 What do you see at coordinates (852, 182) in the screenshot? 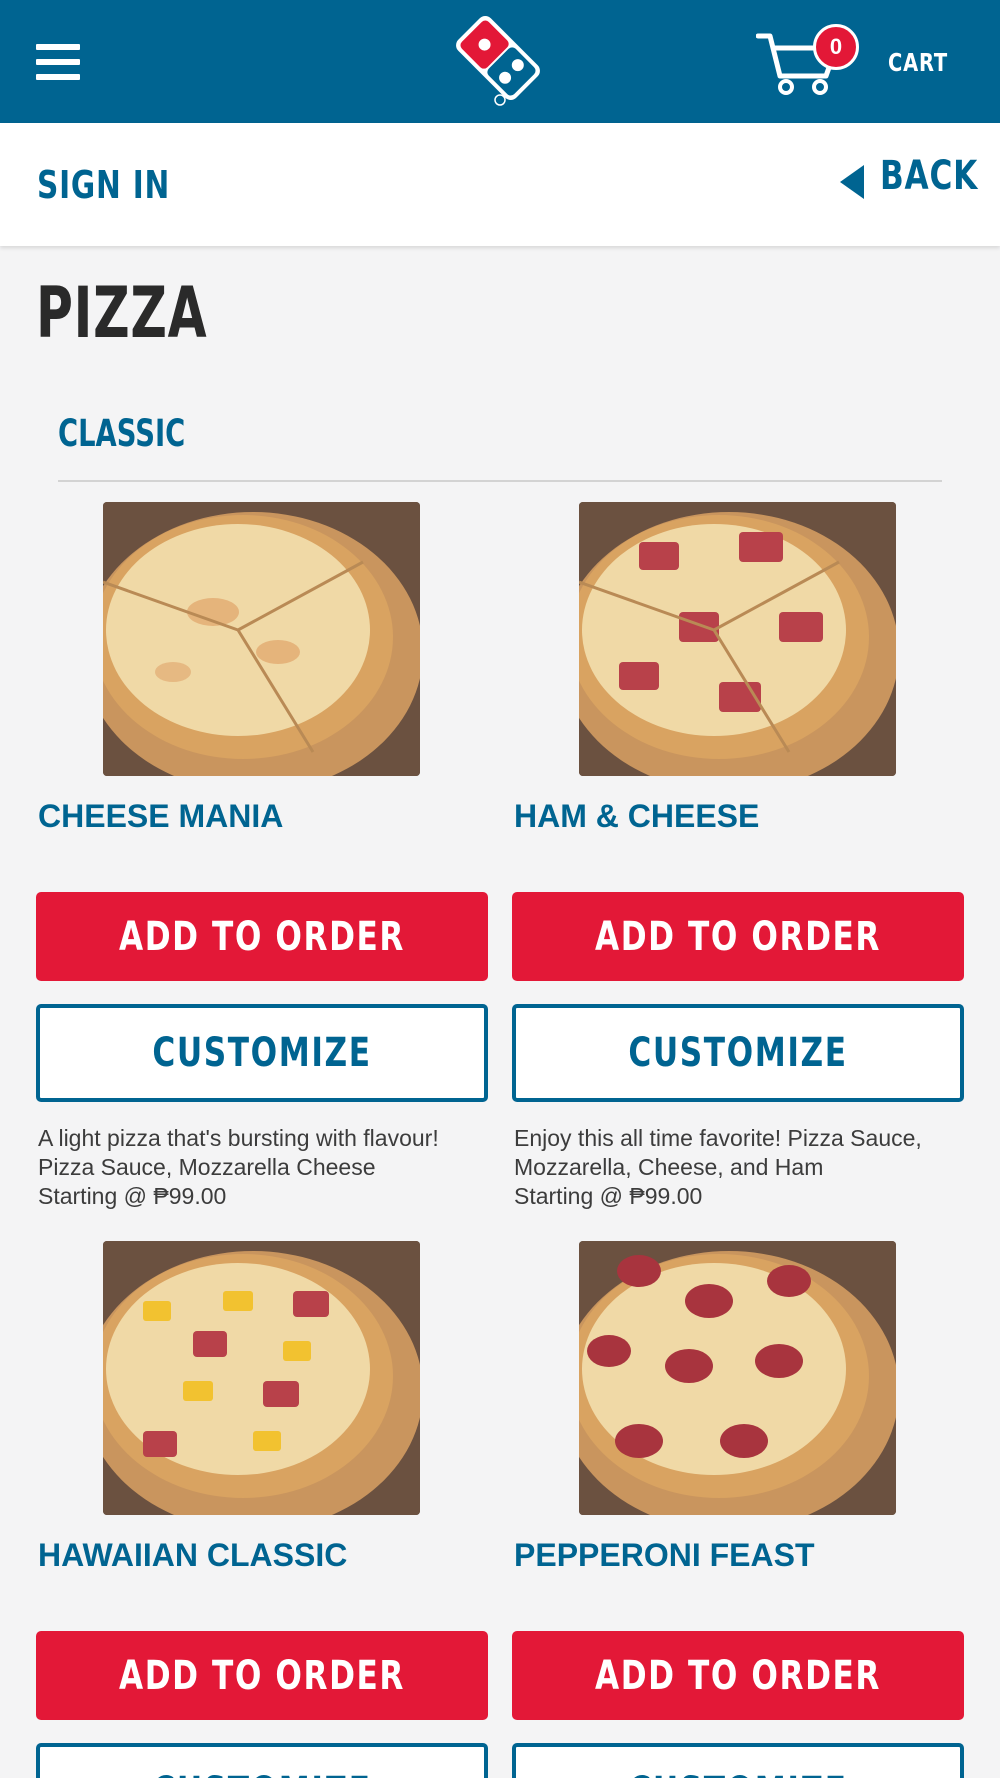
I see `back-arrow-icon` at bounding box center [852, 182].